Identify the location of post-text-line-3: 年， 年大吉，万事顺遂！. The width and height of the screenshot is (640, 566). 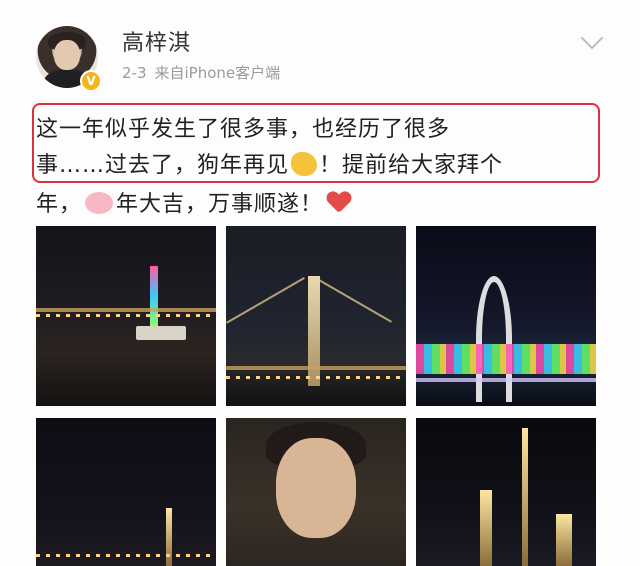
(193, 202).